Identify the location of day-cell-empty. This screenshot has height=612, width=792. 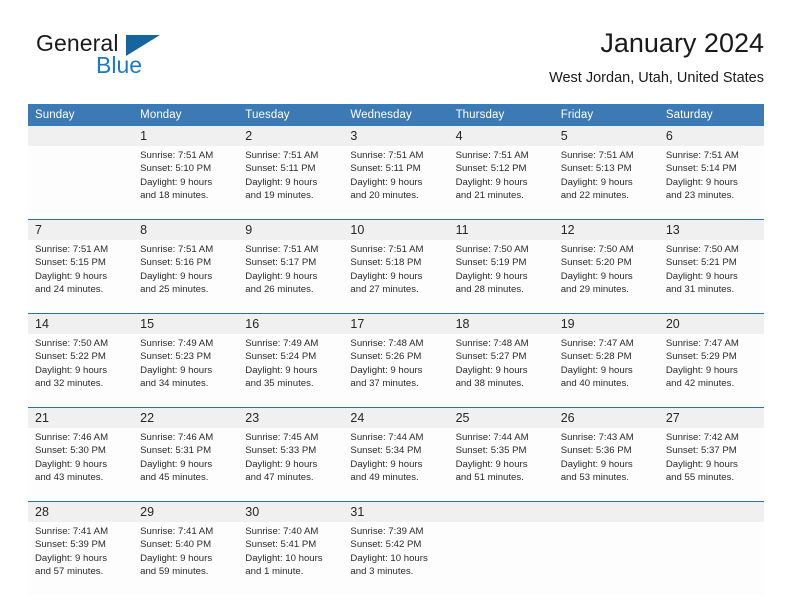
(81, 183).